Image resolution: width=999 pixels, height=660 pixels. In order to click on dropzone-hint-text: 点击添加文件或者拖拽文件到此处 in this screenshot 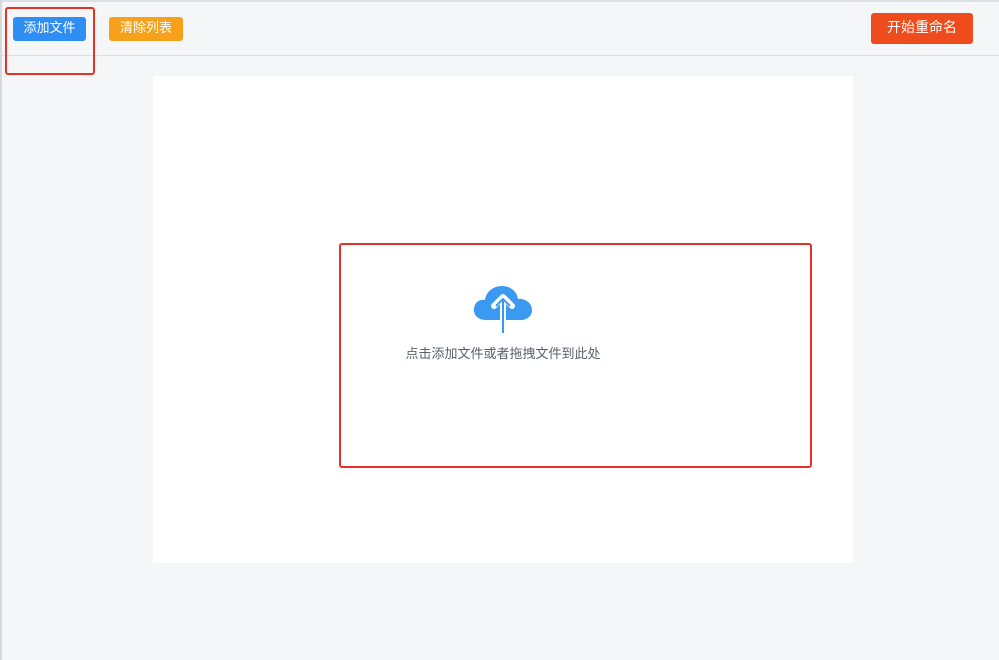, I will do `click(503, 354)`.